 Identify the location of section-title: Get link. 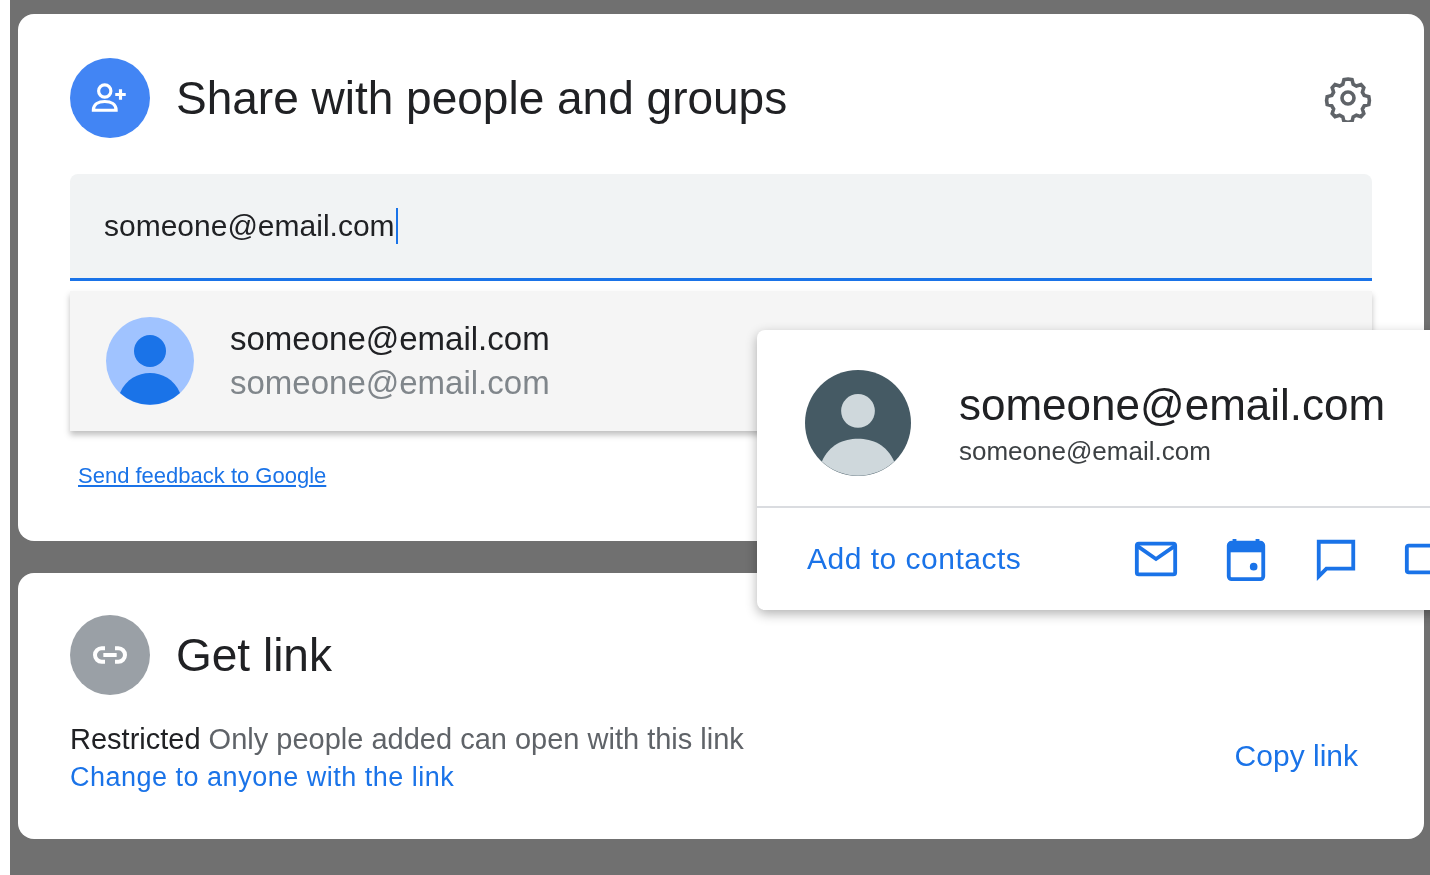
(254, 655).